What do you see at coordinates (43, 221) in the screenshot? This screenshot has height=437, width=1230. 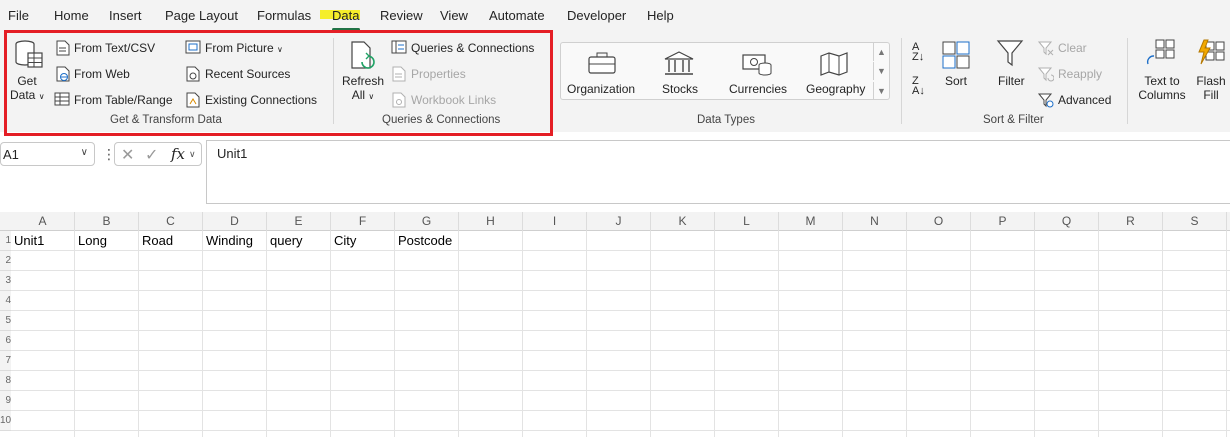 I see `column-header-a: A` at bounding box center [43, 221].